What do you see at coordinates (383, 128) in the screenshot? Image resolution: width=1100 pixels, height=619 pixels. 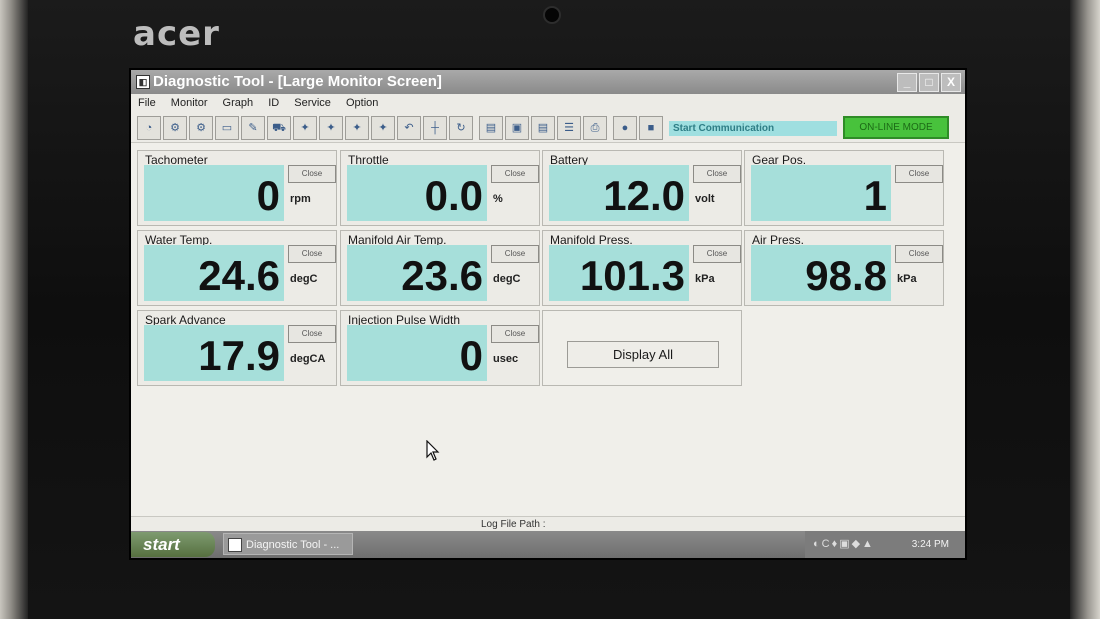 I see `tool-alt-icon: ✦` at bounding box center [383, 128].